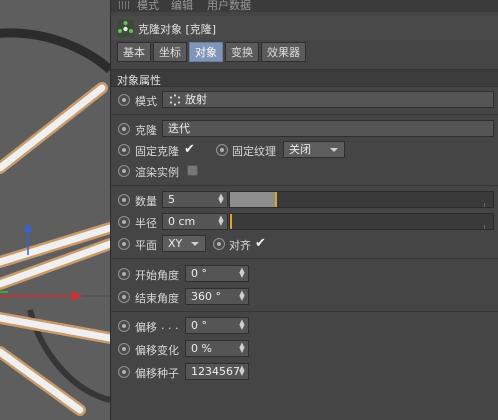 The image size is (498, 420). I want to click on radius-input: 0 cm ▲ ▼, so click(195, 221).